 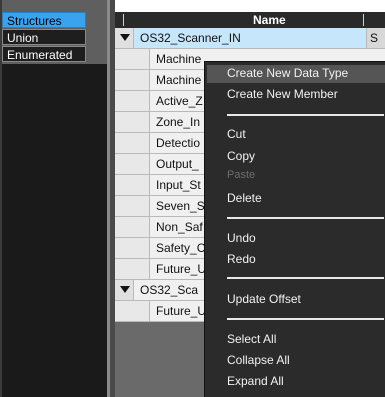 What do you see at coordinates (255, 381) in the screenshot?
I see `menu-item-expand-all: Expand All` at bounding box center [255, 381].